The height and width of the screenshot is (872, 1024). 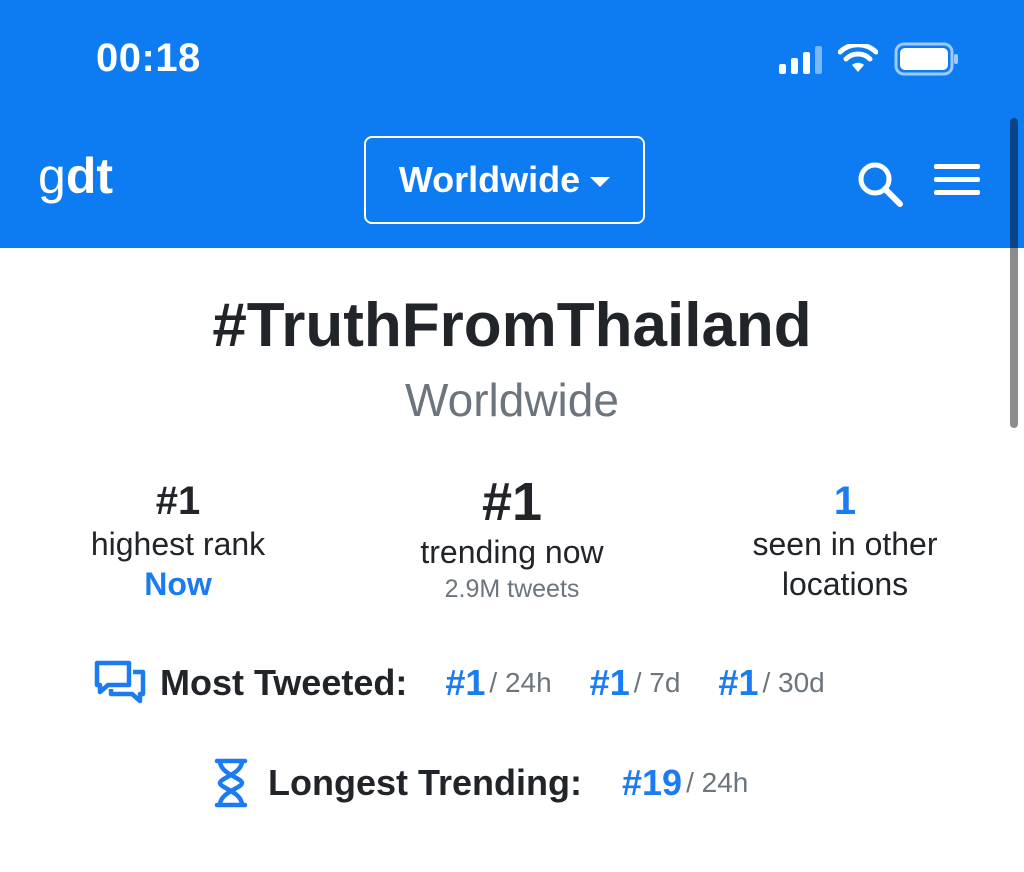 What do you see at coordinates (845, 501) in the screenshot?
I see `other-locations-value: 1` at bounding box center [845, 501].